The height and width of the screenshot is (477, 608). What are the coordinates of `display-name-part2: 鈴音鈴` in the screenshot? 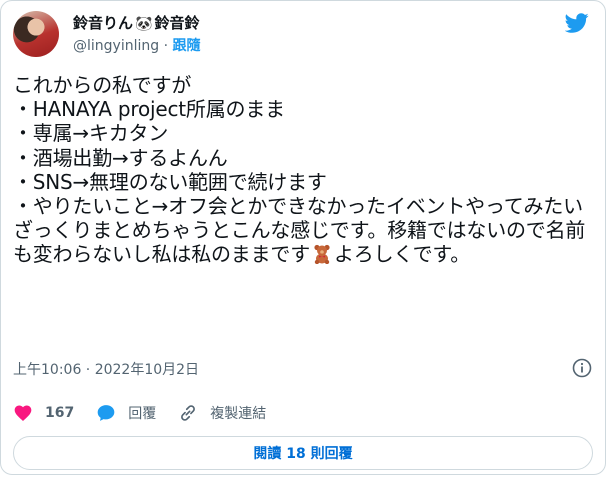 It's located at (177, 23).